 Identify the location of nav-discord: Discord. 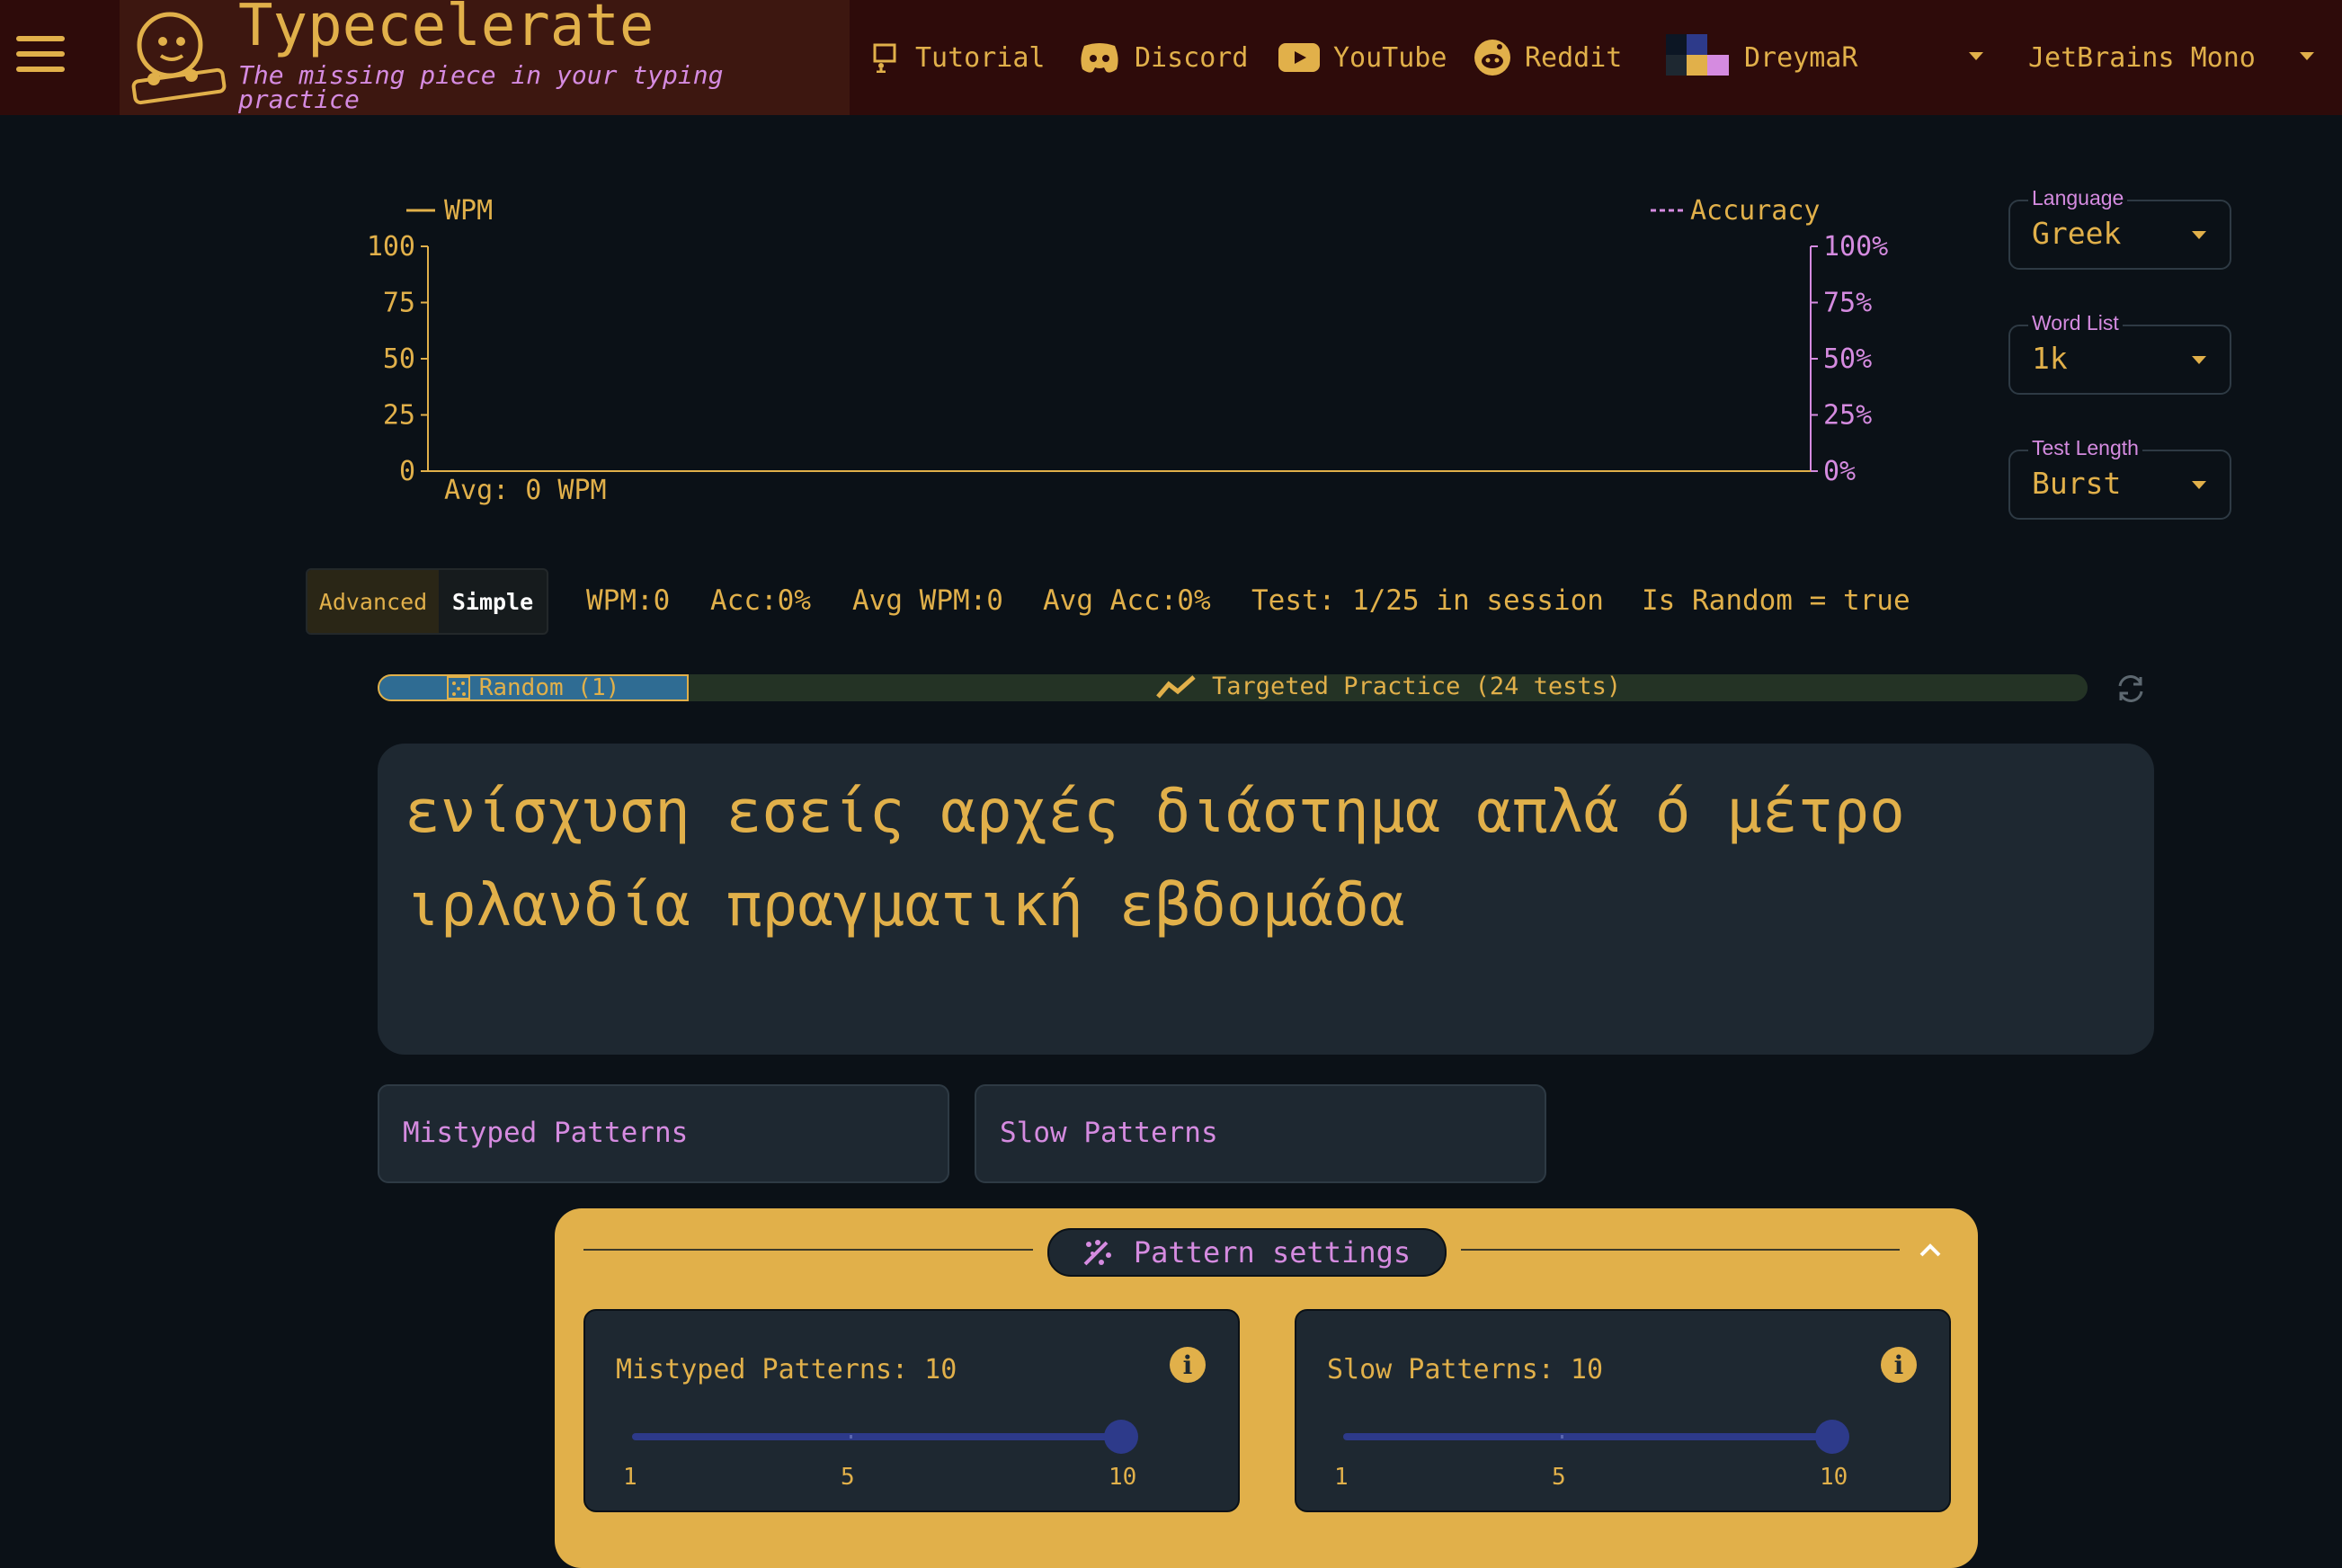
(1162, 58).